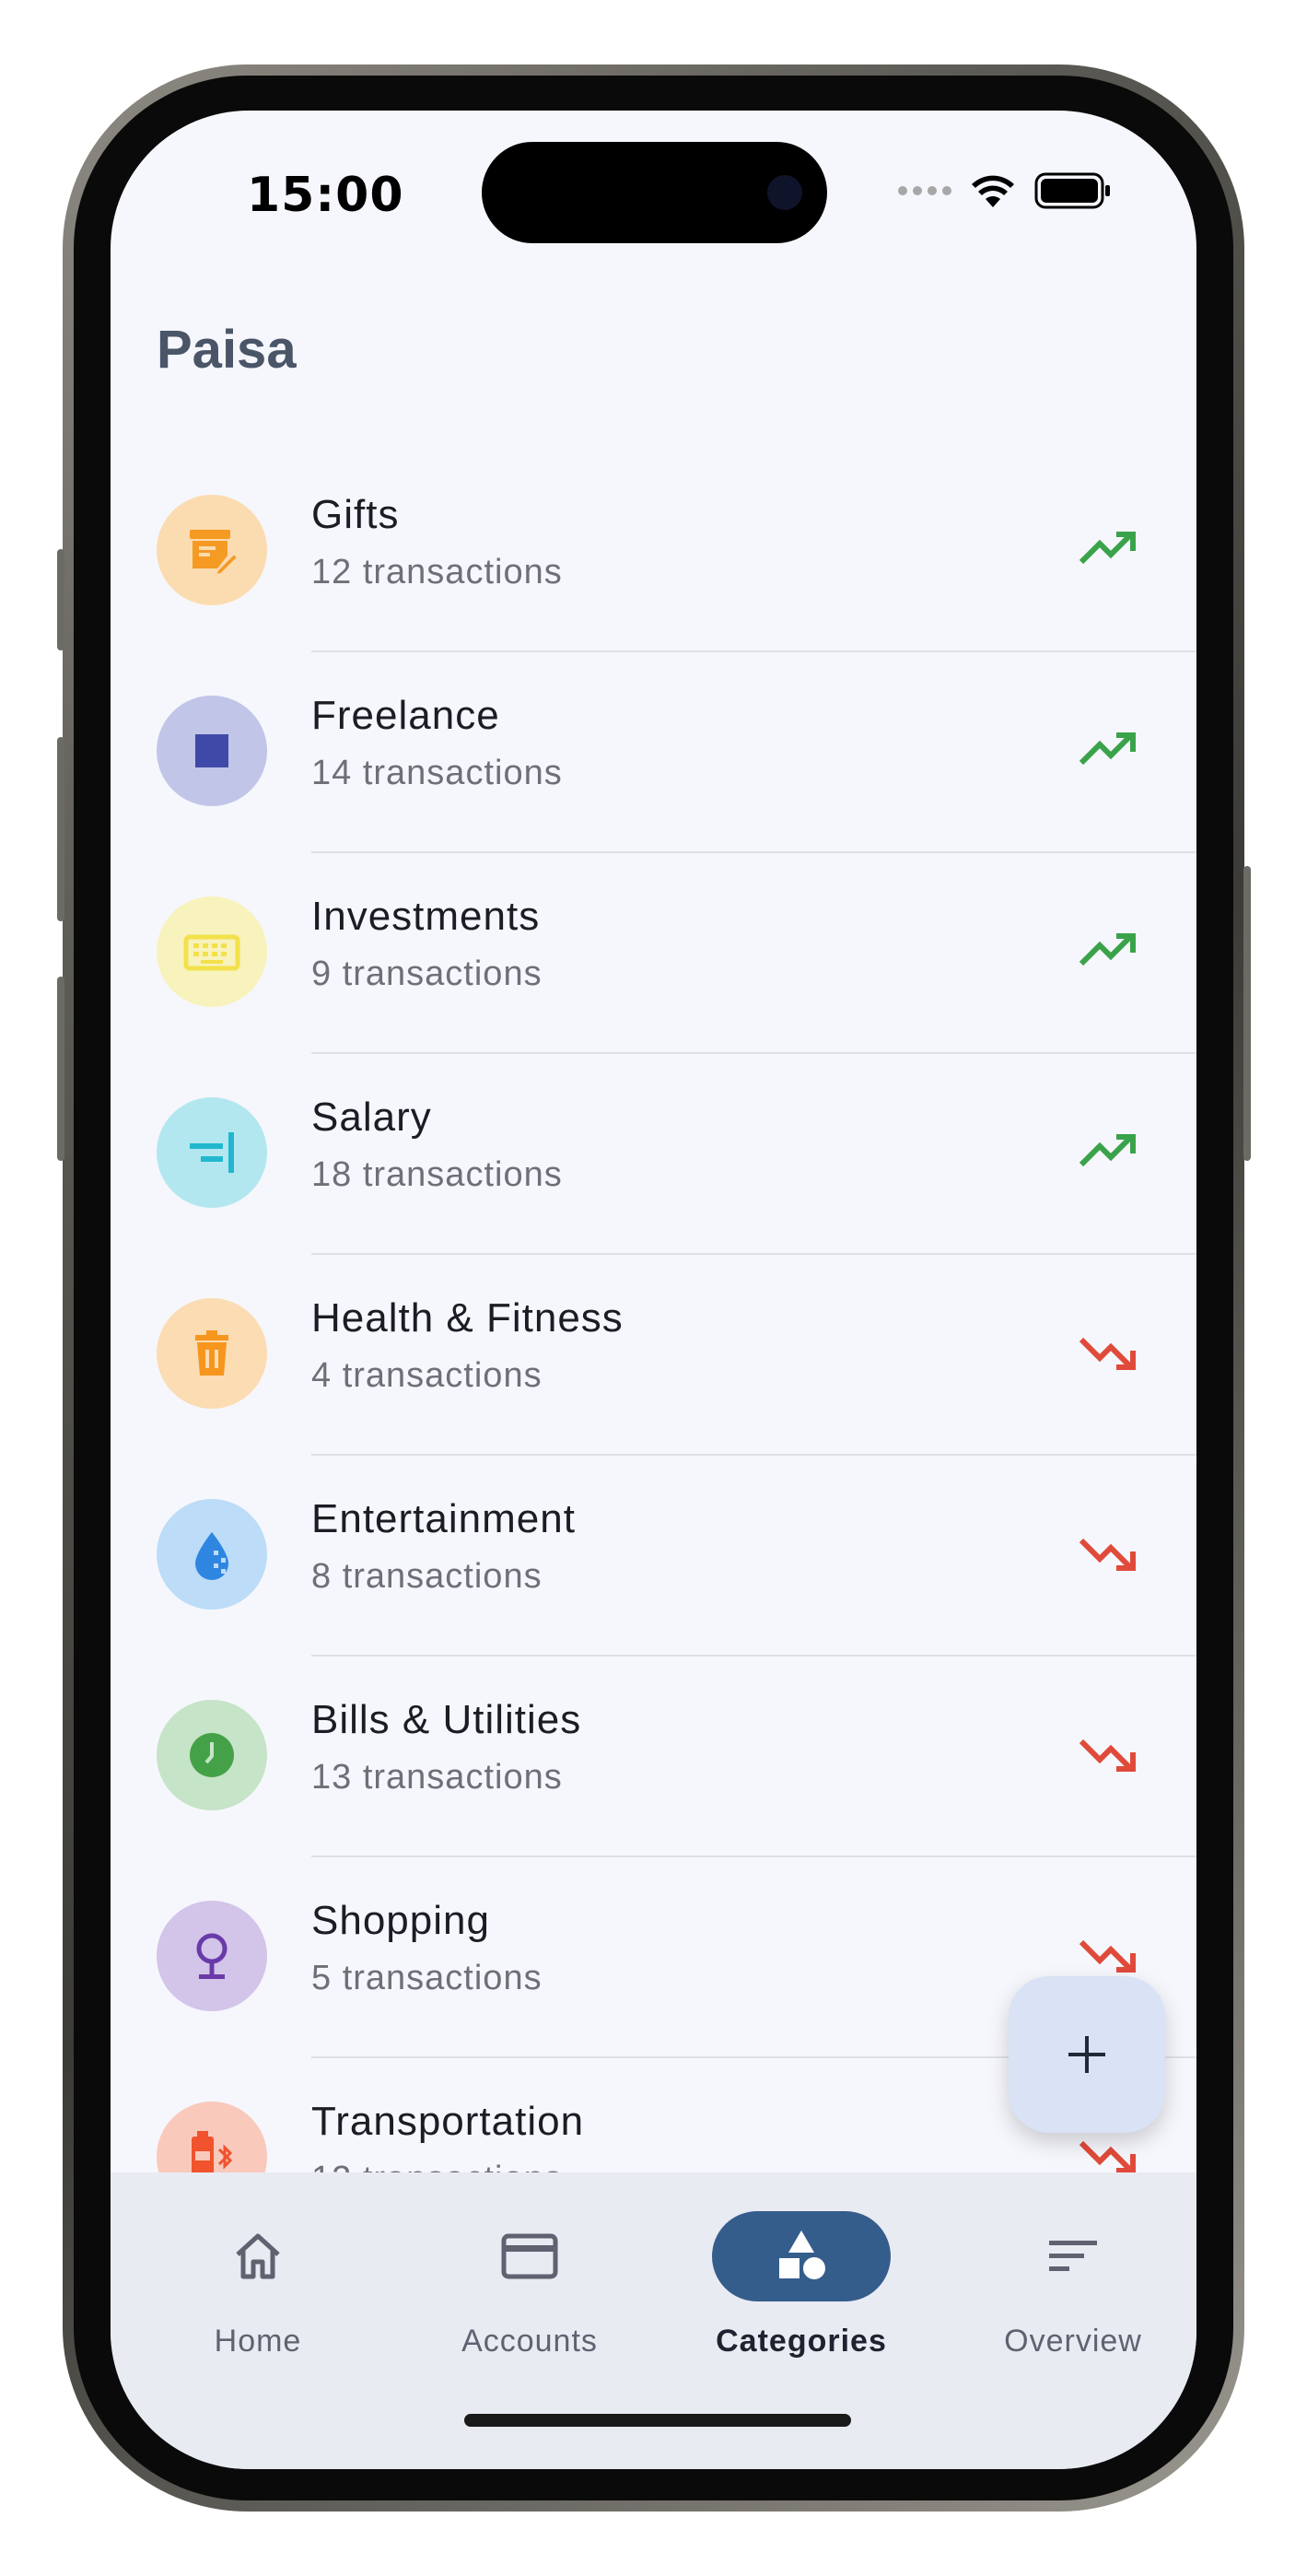  What do you see at coordinates (61, 1069) in the screenshot?
I see `volume-down-button` at bounding box center [61, 1069].